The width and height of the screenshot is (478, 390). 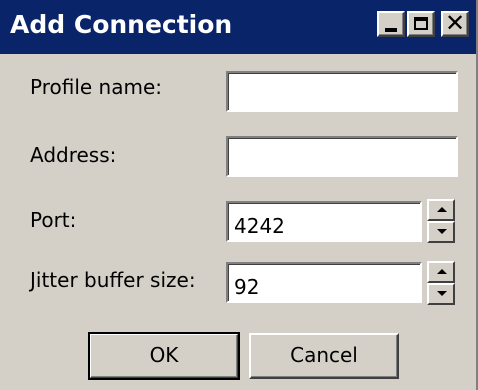 What do you see at coordinates (53, 220) in the screenshot?
I see `port-label: Port:` at bounding box center [53, 220].